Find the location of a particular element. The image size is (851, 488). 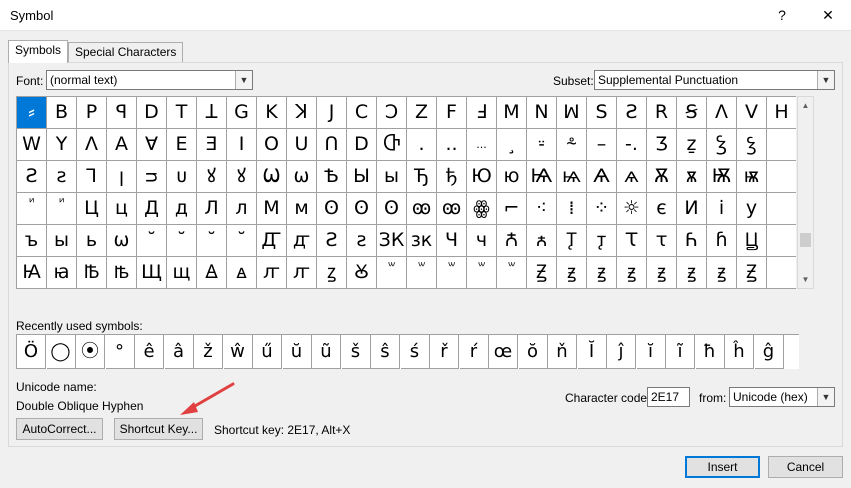

symbol-cell: O is located at coordinates (272, 145).